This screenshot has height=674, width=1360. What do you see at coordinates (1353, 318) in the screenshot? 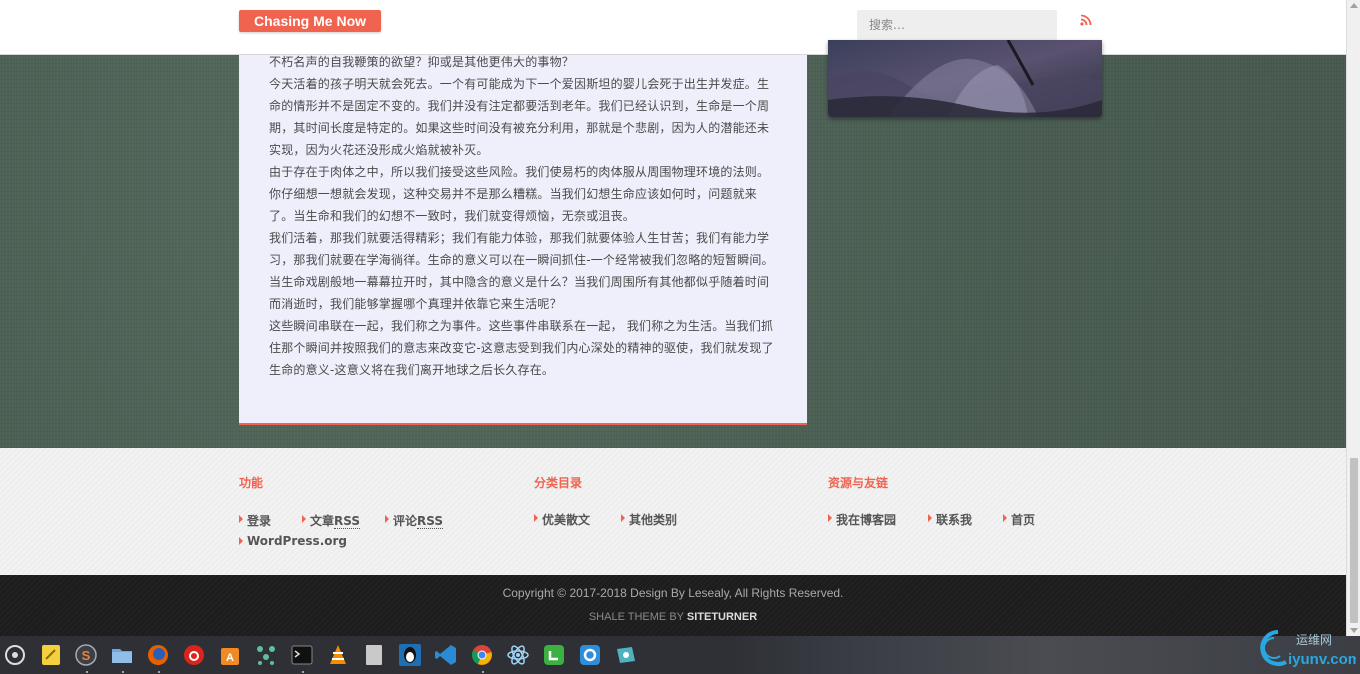
I see `vertical-scrollbar` at bounding box center [1353, 318].